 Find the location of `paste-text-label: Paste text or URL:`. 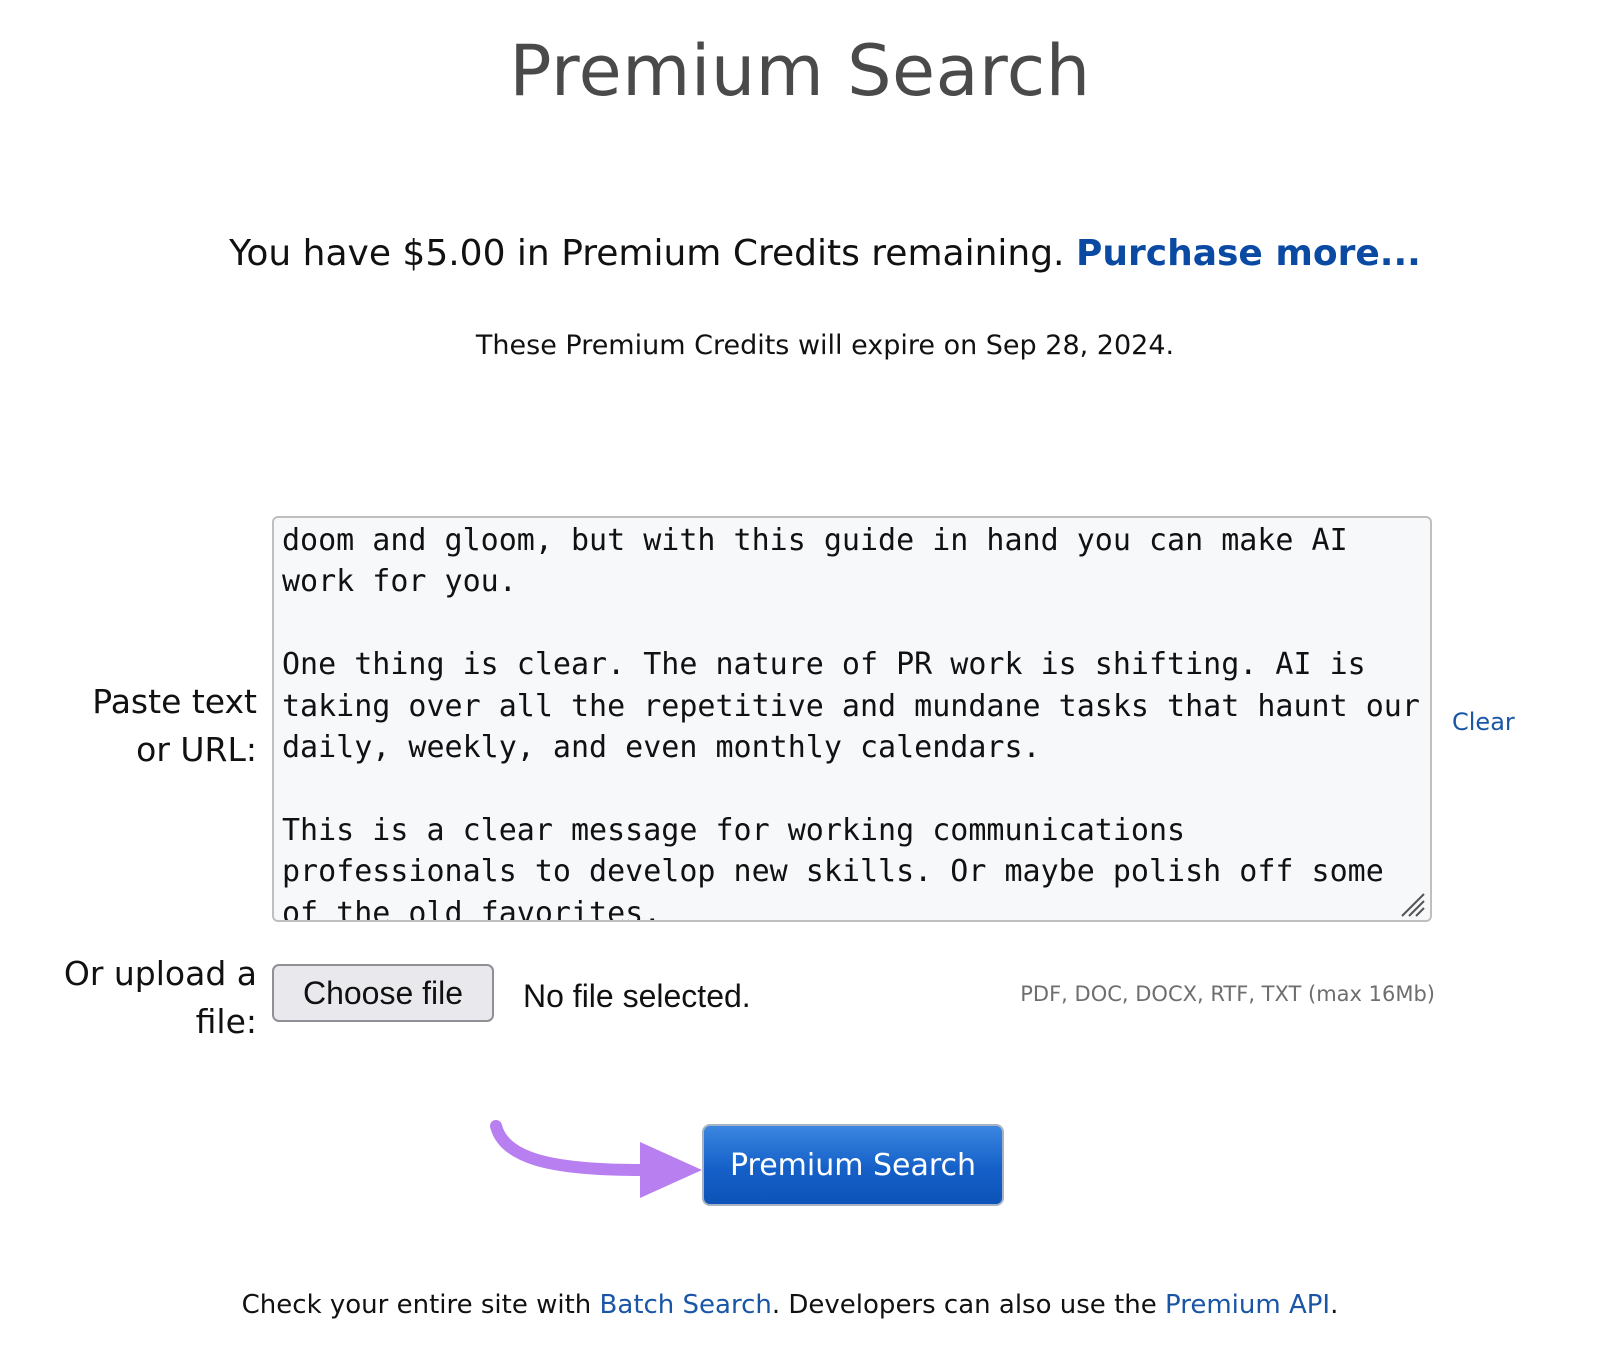

paste-text-label: Paste text or URL: is located at coordinates (174, 726).